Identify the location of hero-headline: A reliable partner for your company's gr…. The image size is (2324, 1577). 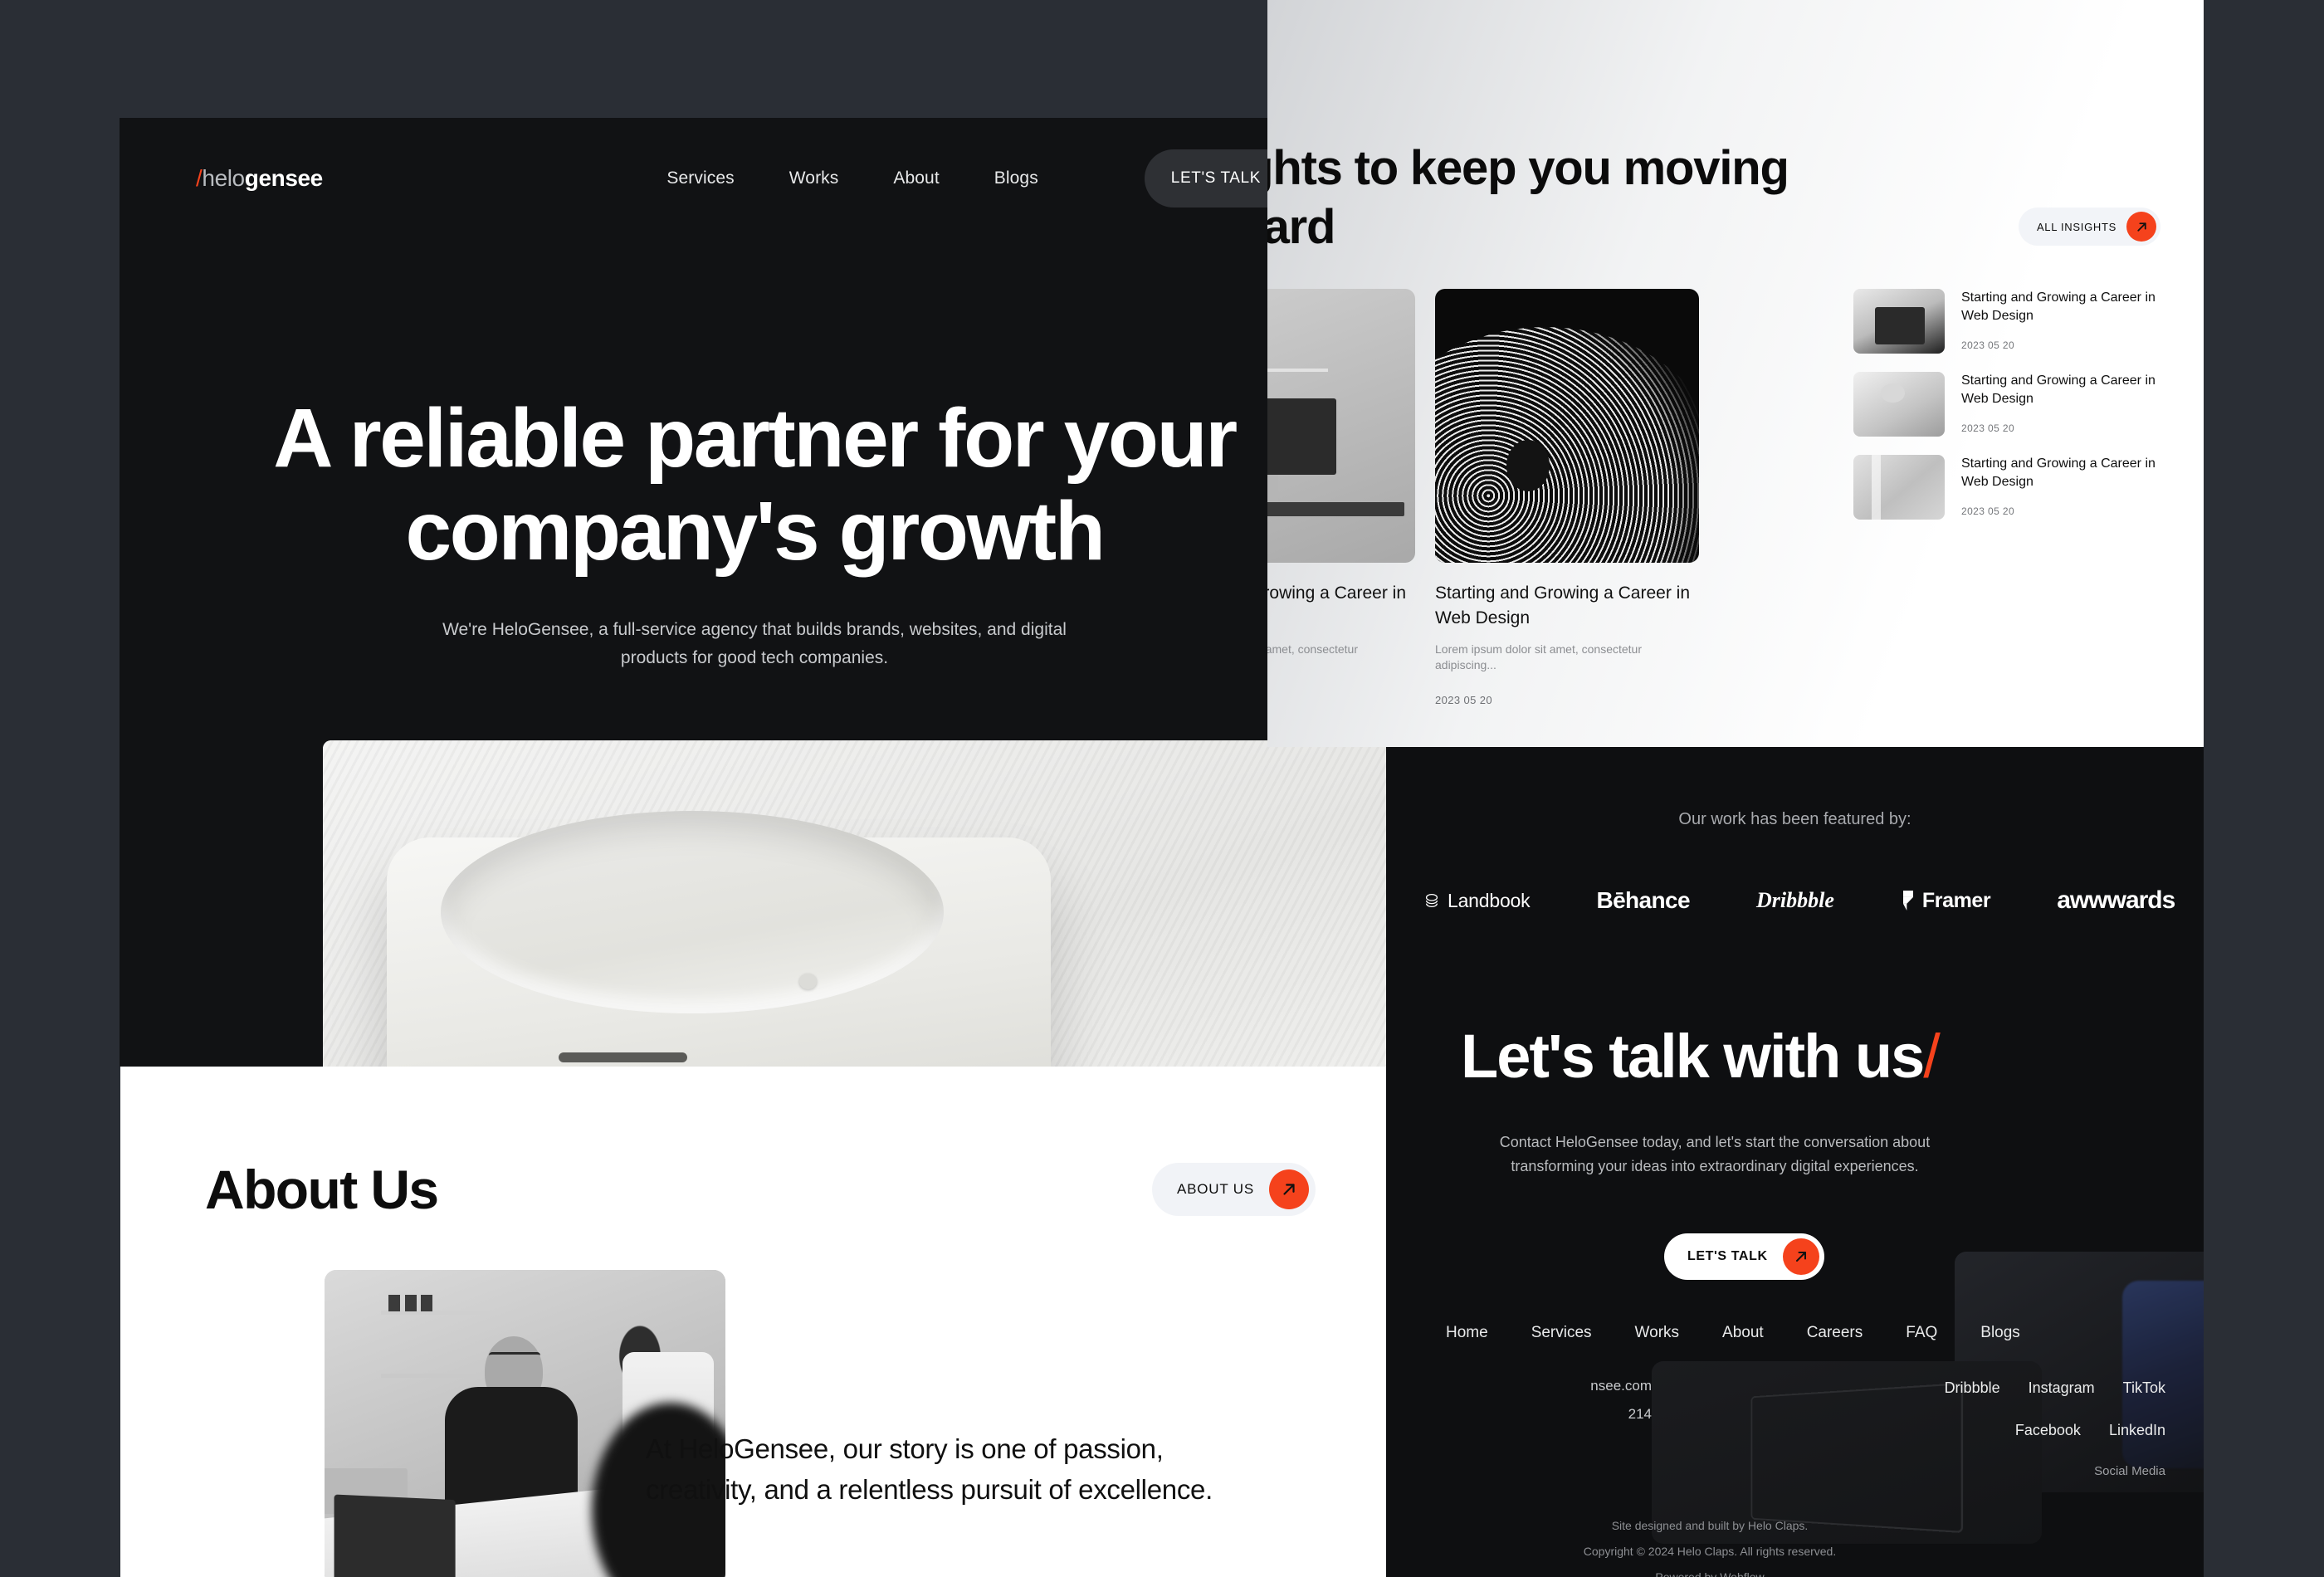
(755, 485).